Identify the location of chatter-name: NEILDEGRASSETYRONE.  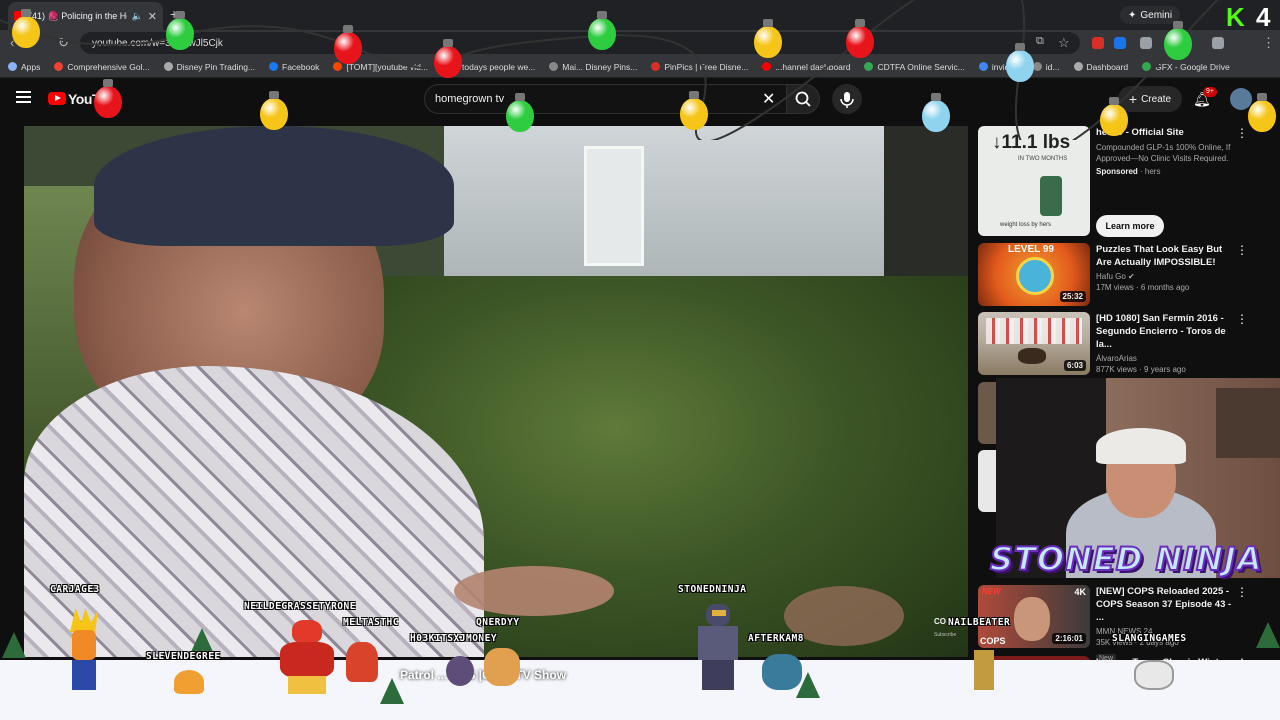
(300, 606).